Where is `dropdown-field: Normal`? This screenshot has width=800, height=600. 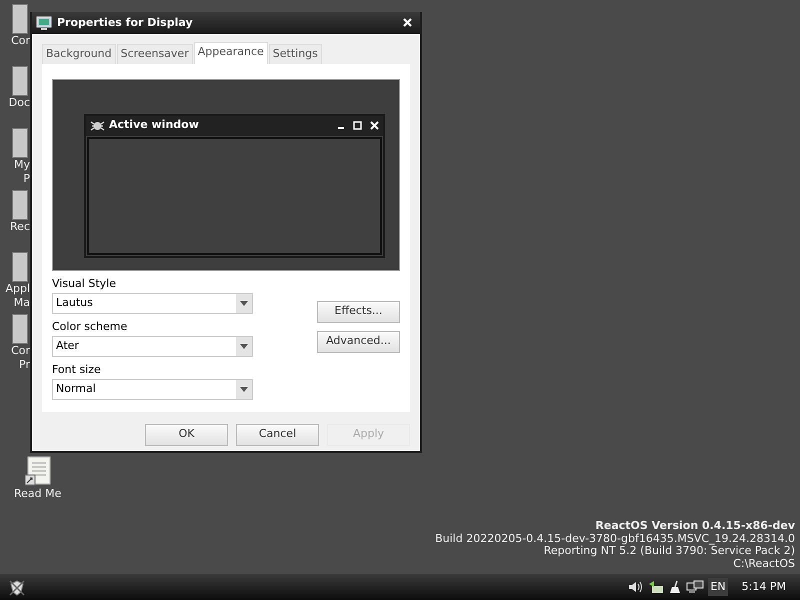 dropdown-field: Normal is located at coordinates (152, 389).